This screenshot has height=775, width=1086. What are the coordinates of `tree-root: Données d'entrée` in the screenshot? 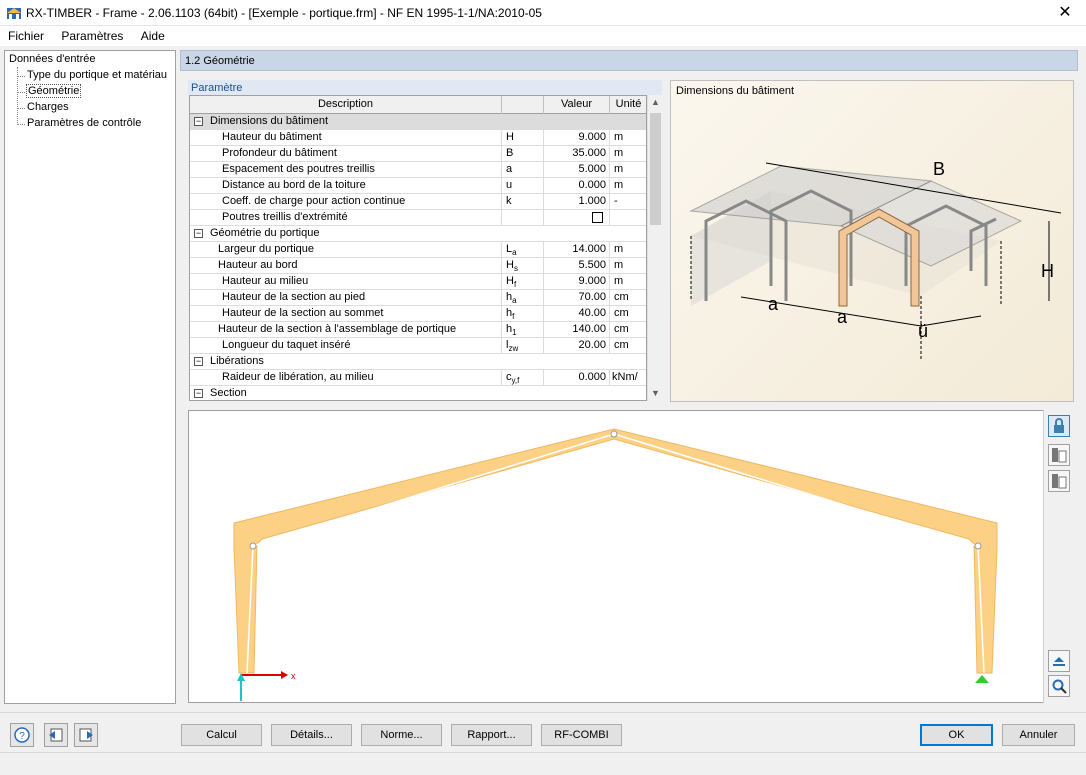 It's located at (52, 59).